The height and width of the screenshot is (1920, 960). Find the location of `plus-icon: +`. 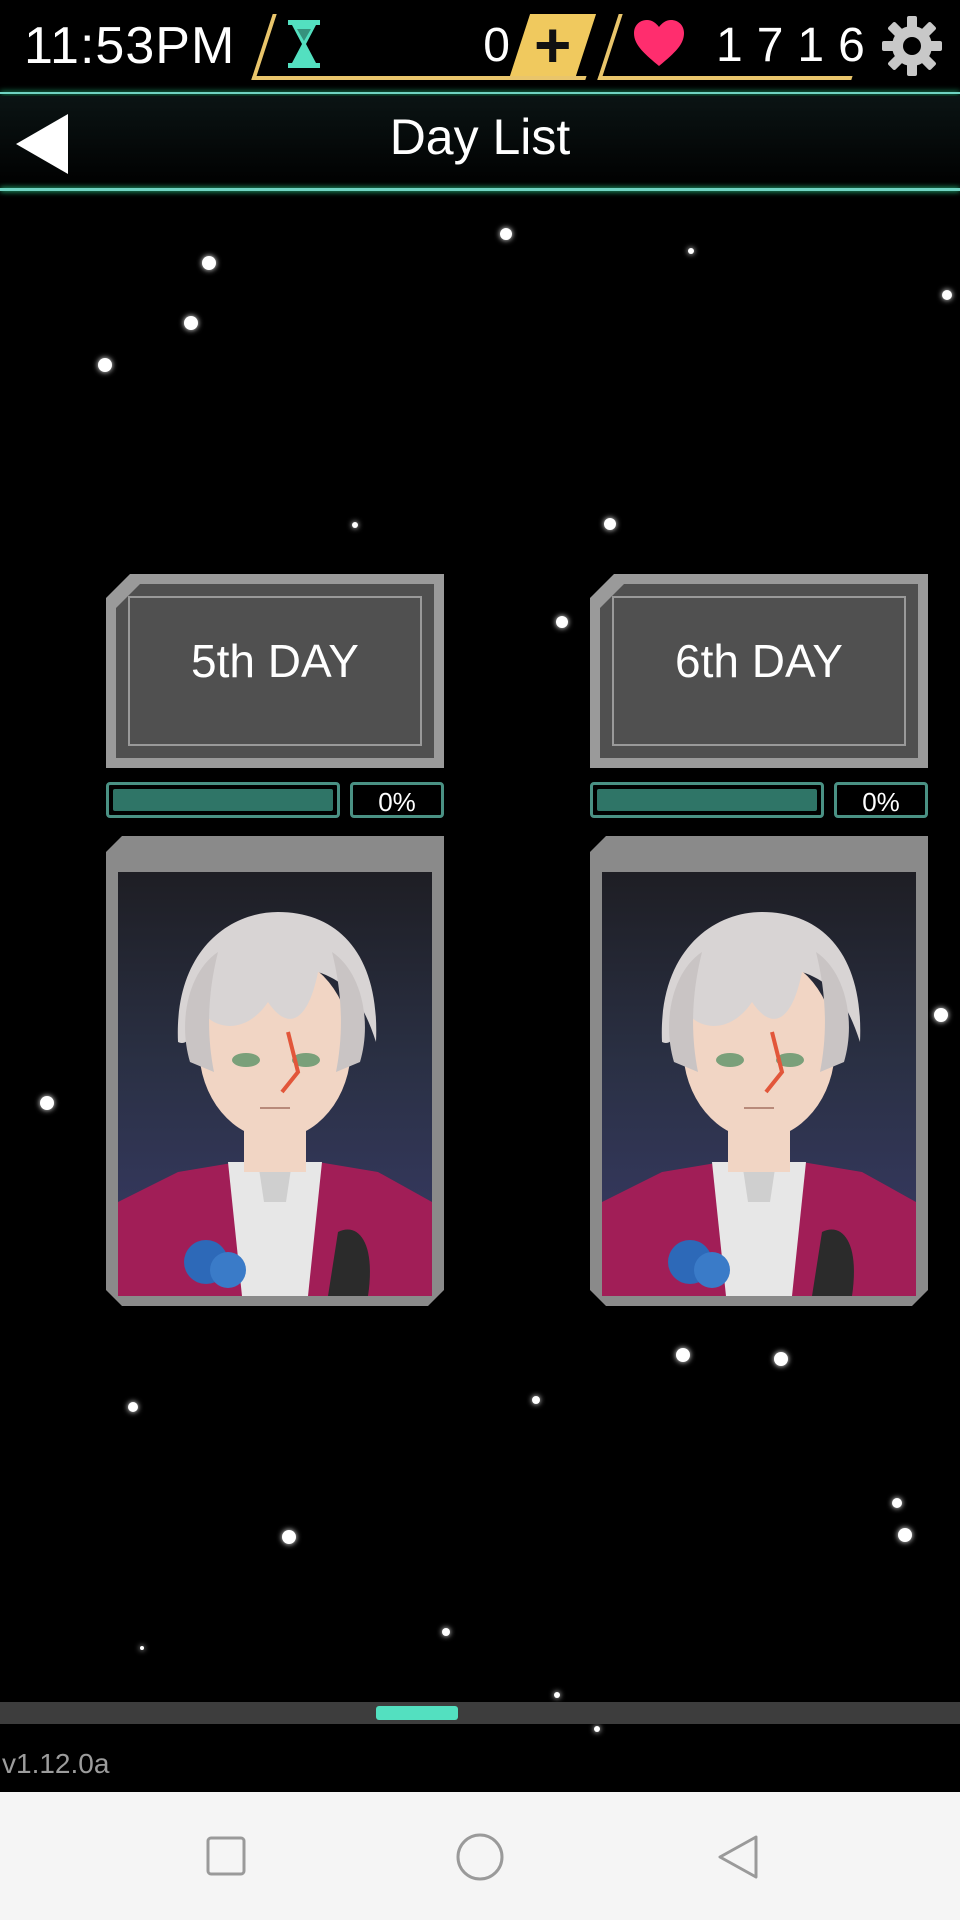

plus-icon: + is located at coordinates (553, 45).